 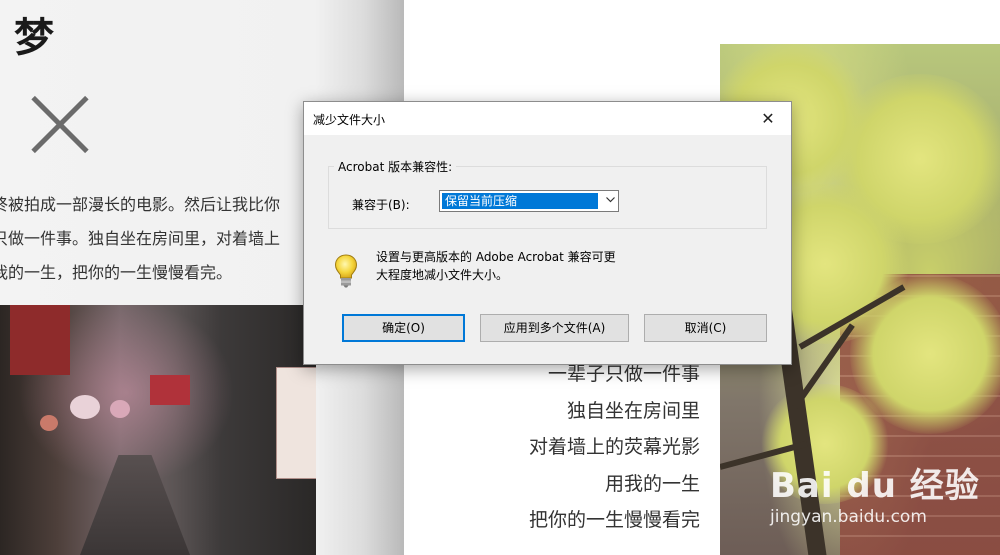 I want to click on poem-line: 用我的一生, so click(x=652, y=483).